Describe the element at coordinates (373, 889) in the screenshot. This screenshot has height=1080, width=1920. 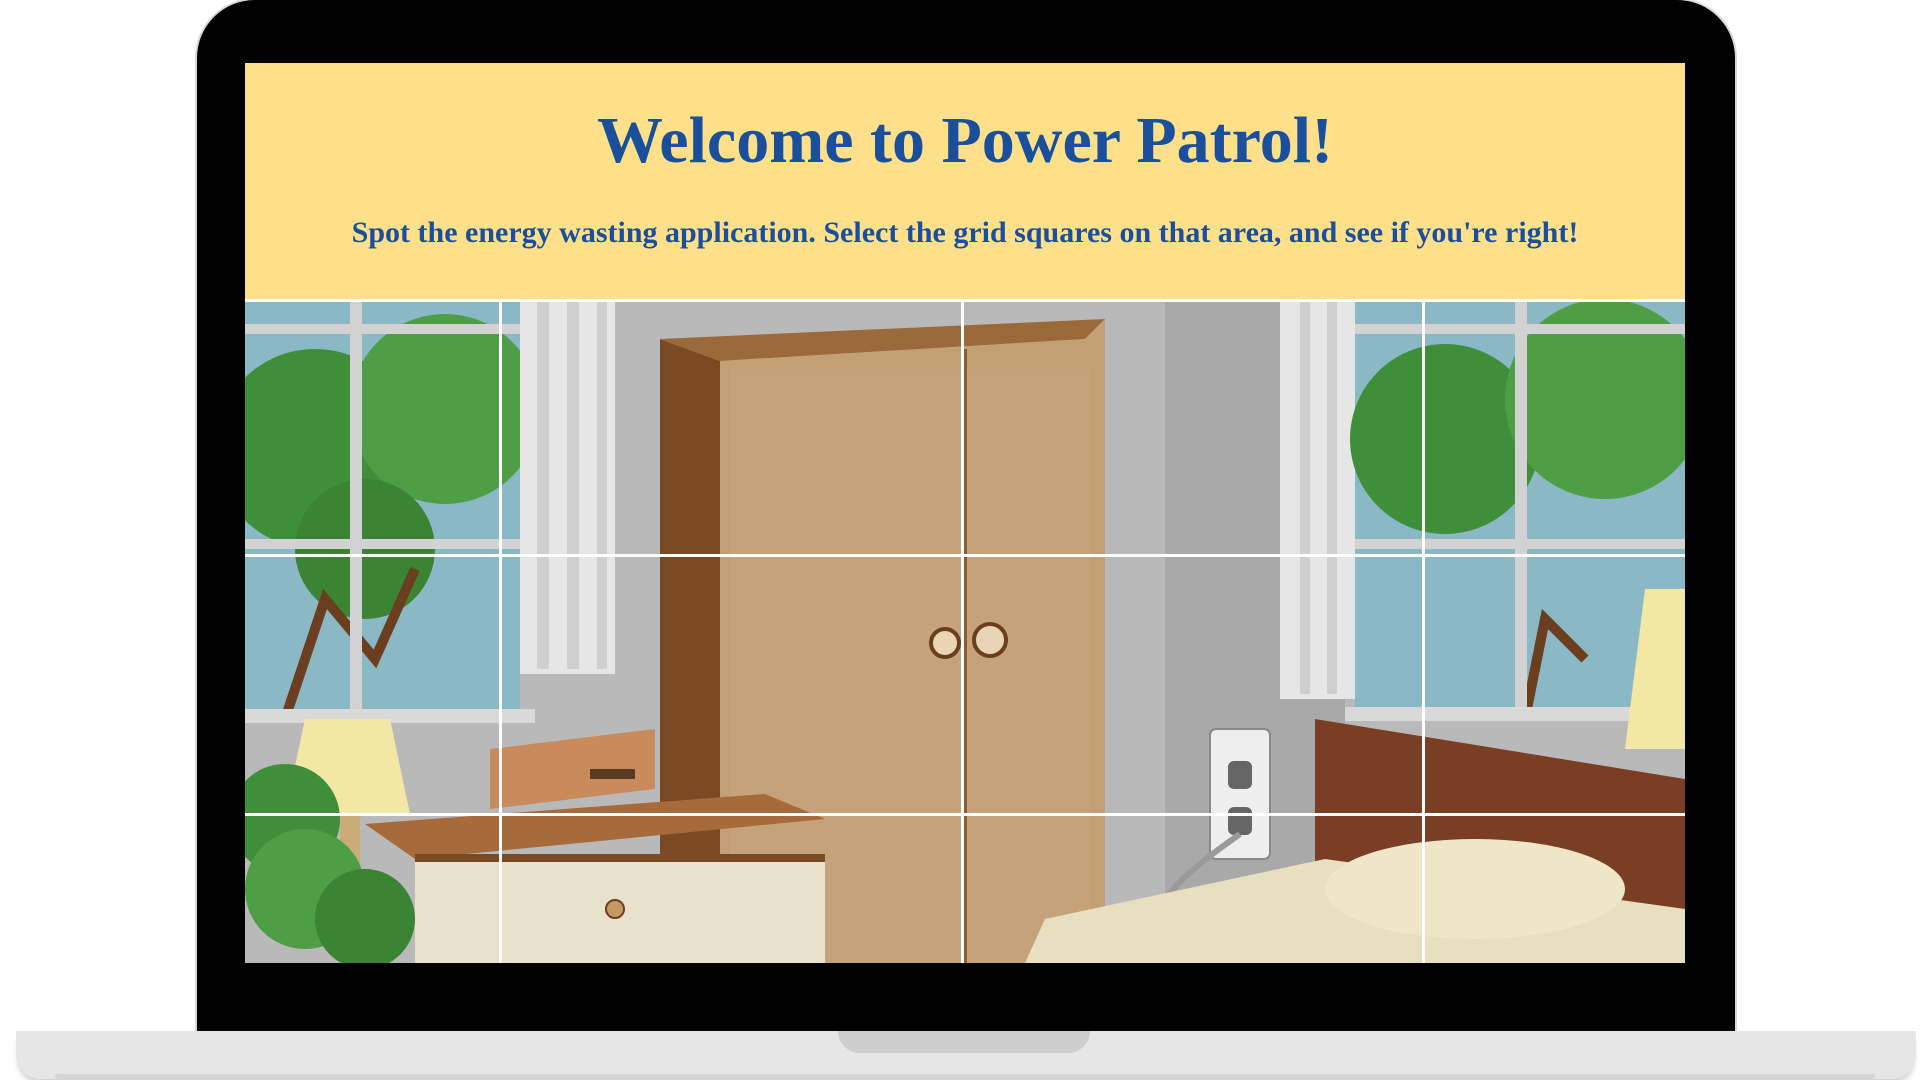
I see `grid-cell-r3c1` at that location.